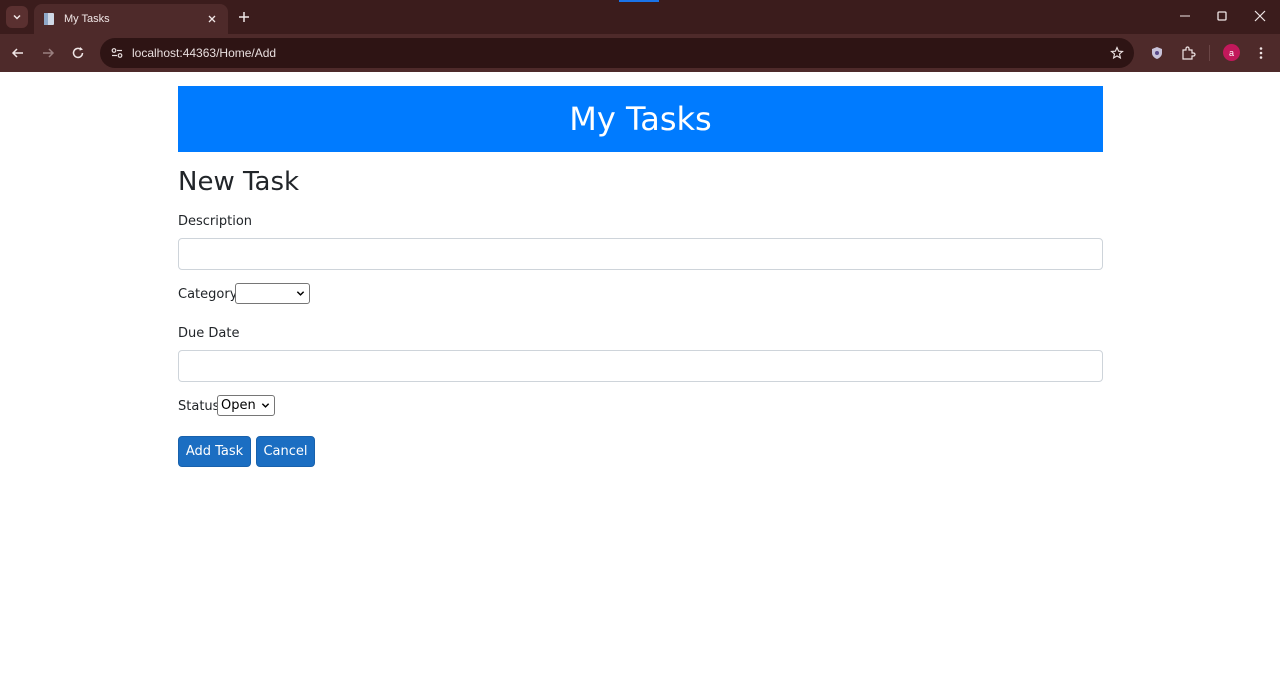 Image resolution: width=1280 pixels, height=686 pixels. What do you see at coordinates (238, 405) in the screenshot?
I see `status-selected-value: Open` at bounding box center [238, 405].